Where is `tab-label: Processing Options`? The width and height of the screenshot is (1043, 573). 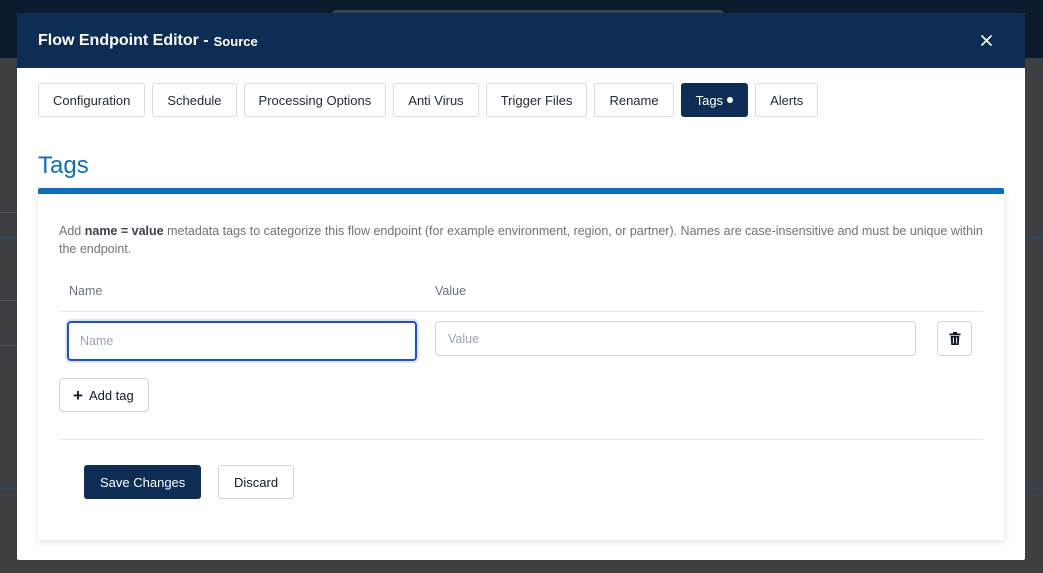
tab-label: Processing Options is located at coordinates (315, 100).